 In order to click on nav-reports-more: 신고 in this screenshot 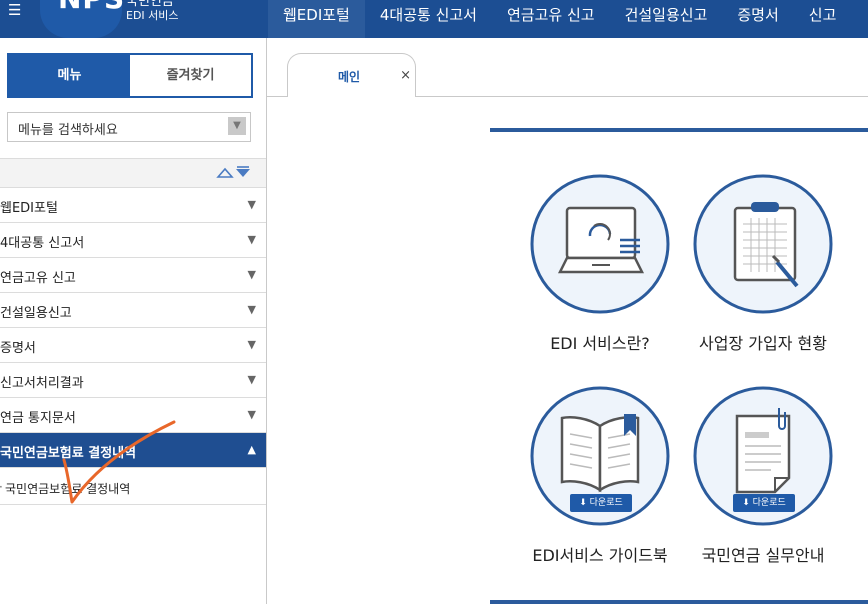, I will do `click(823, 19)`.